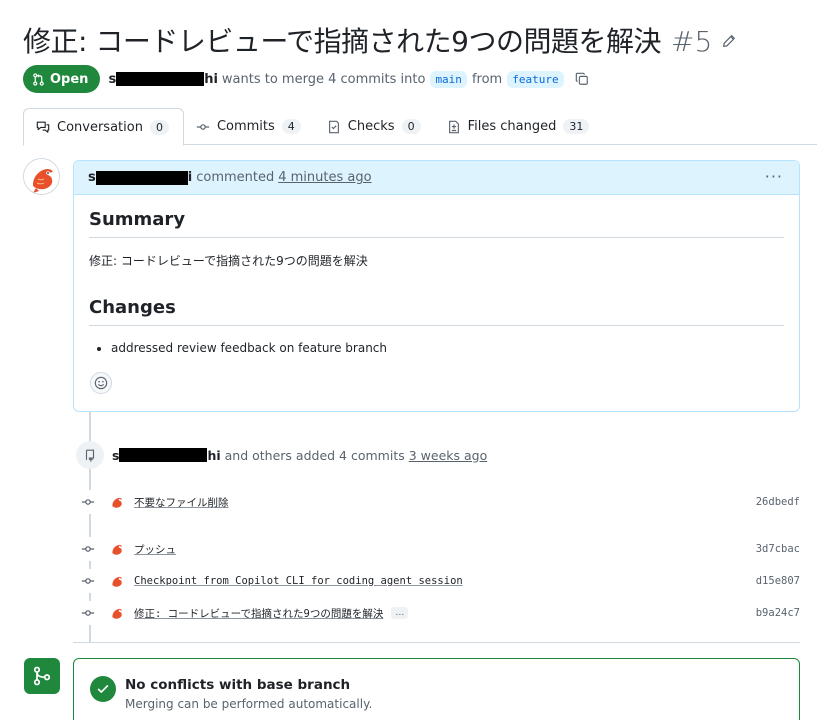 This screenshot has width=817, height=720. Describe the element at coordinates (448, 79) in the screenshot. I see `base-branch: main` at that location.